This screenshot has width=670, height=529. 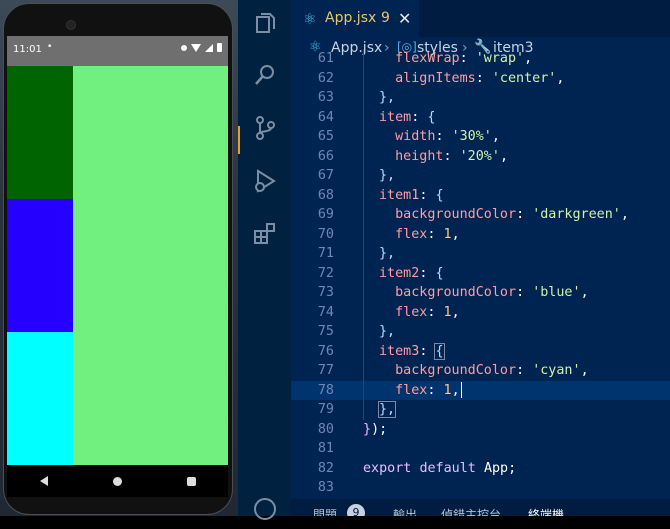 What do you see at coordinates (480, 18) in the screenshot?
I see `tab-strip: ⚛ App.jsx 9 ✕` at bounding box center [480, 18].